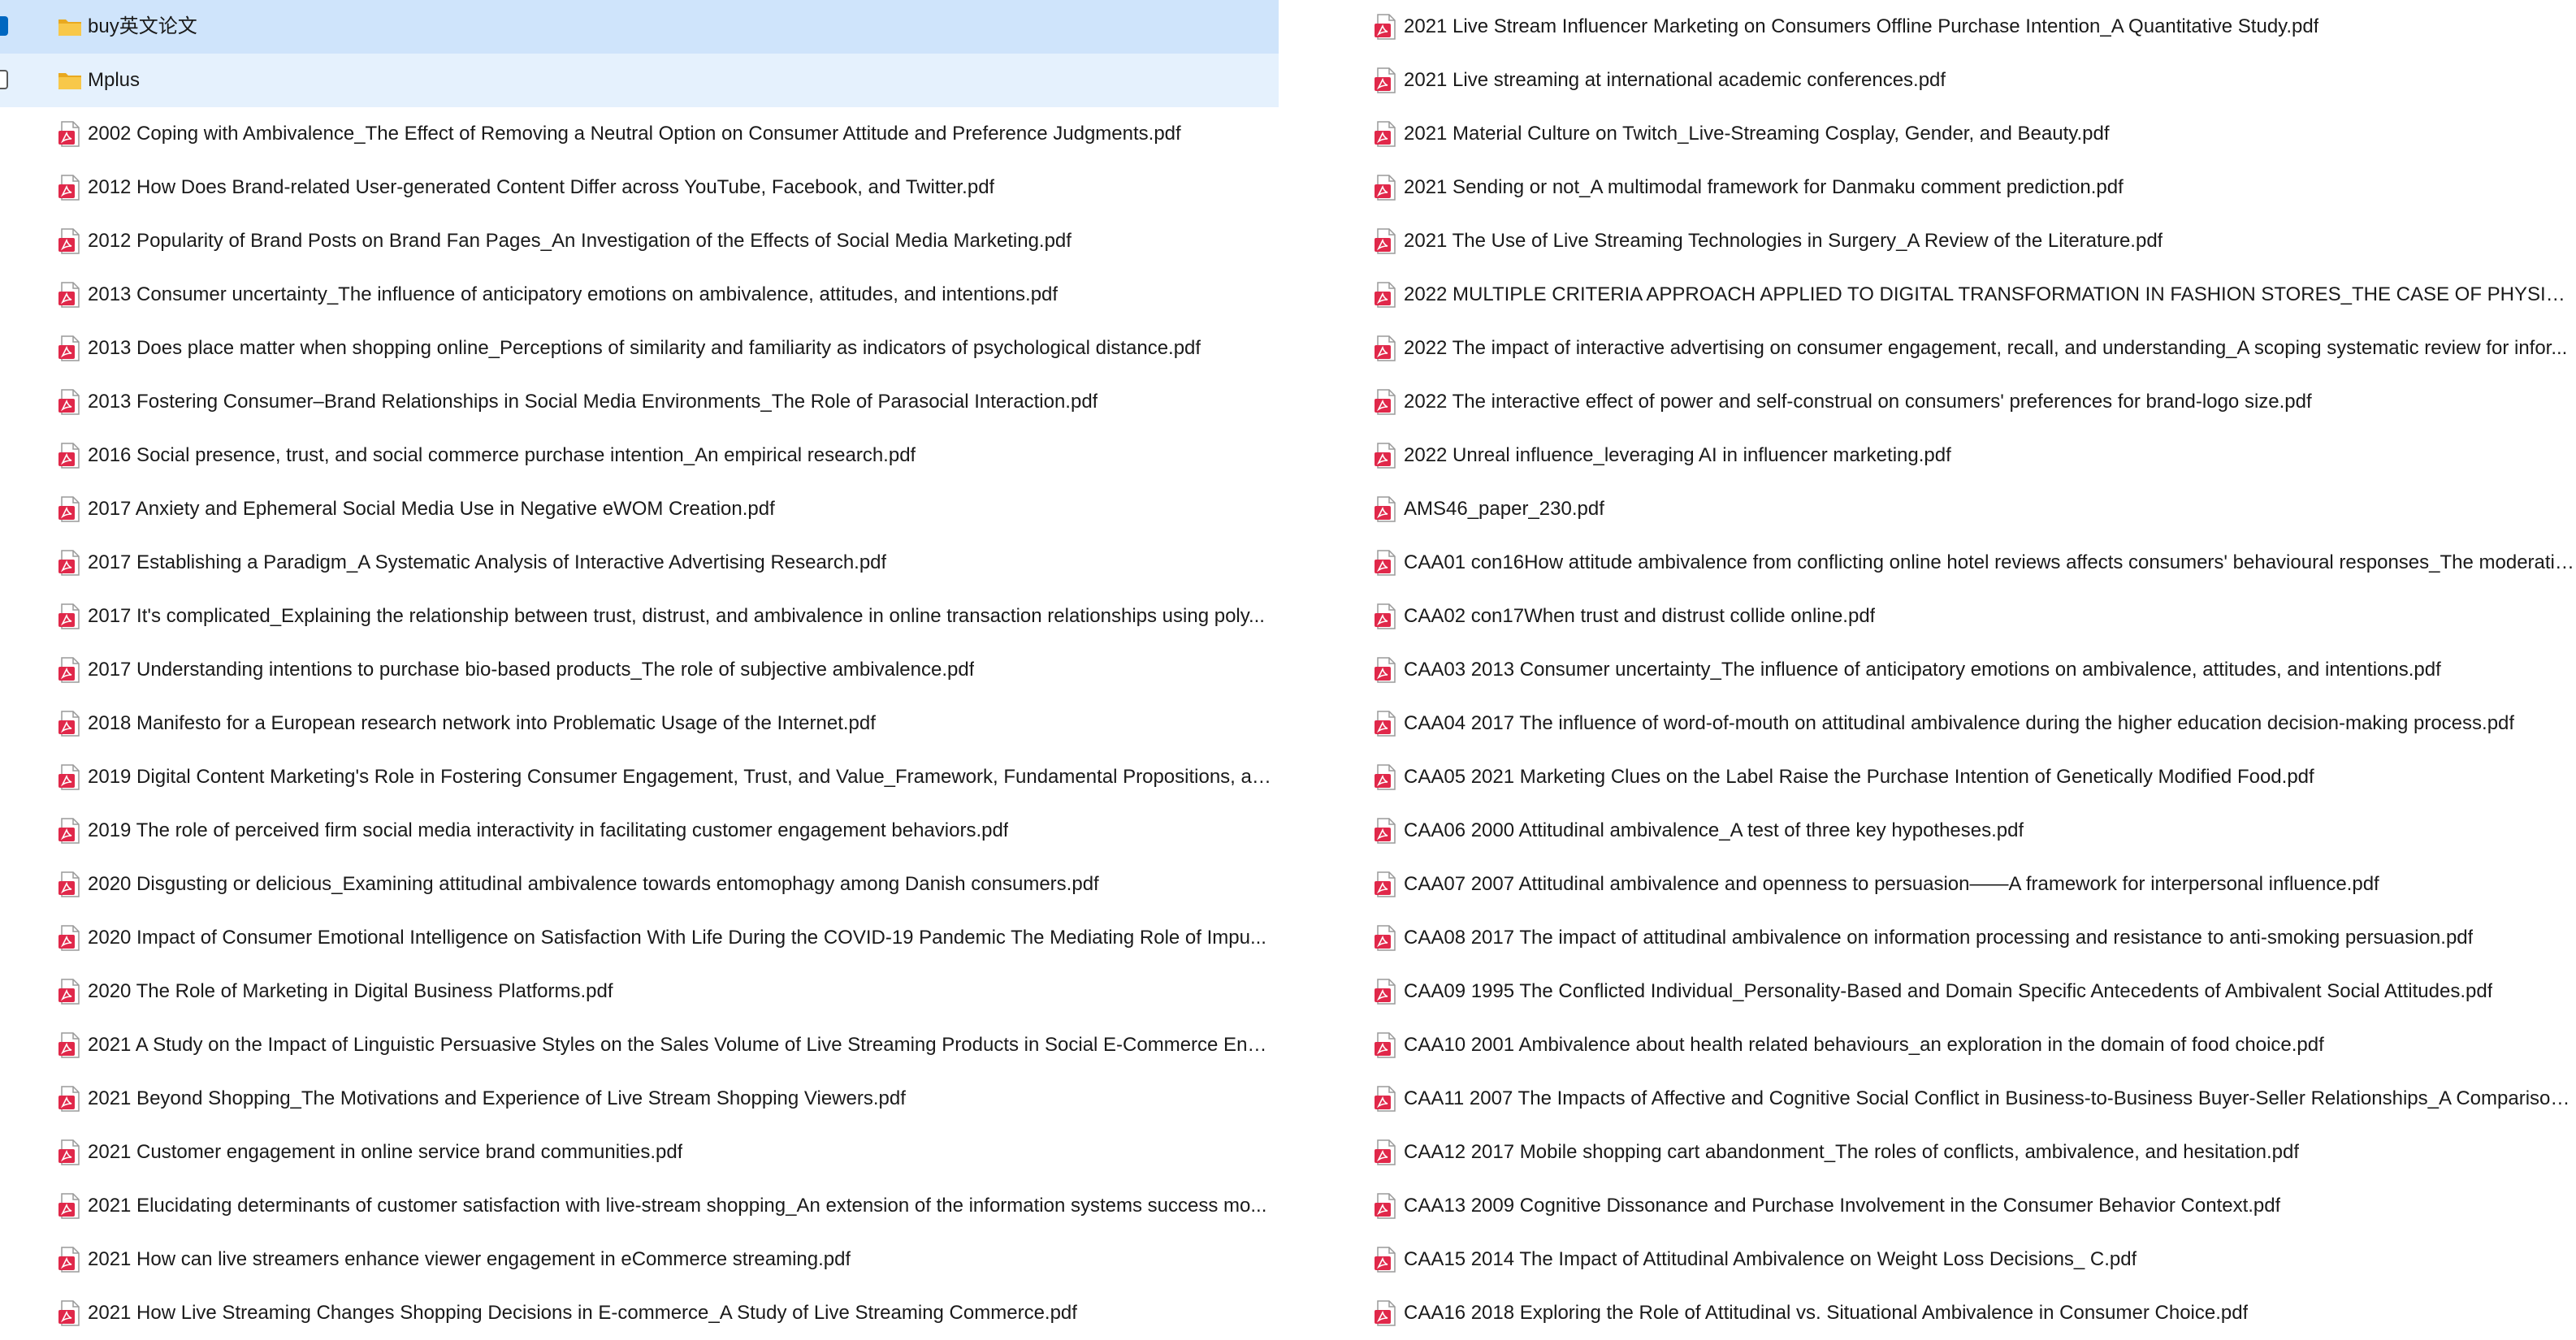  What do you see at coordinates (639, 80) in the screenshot?
I see `folder-row: Mplus` at bounding box center [639, 80].